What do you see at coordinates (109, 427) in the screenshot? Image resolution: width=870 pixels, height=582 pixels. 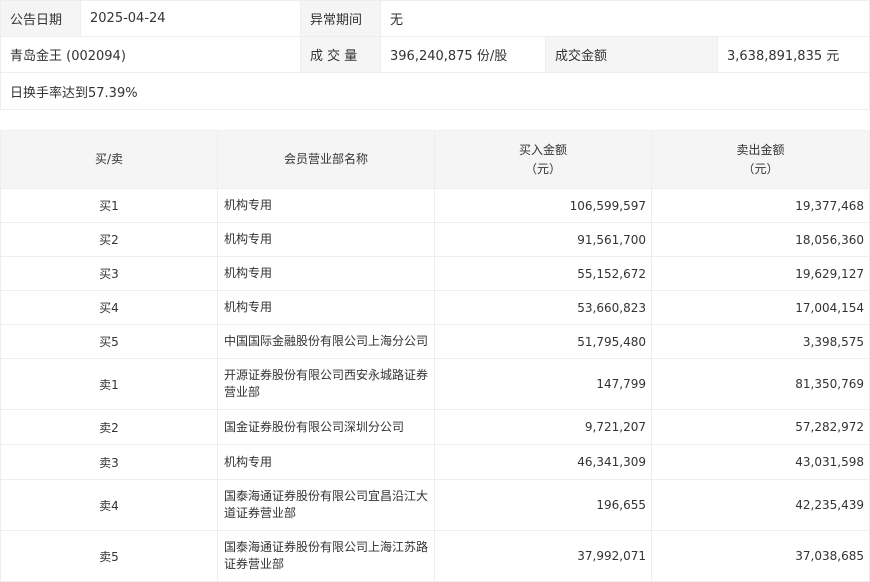 I see `row-side: 卖2` at bounding box center [109, 427].